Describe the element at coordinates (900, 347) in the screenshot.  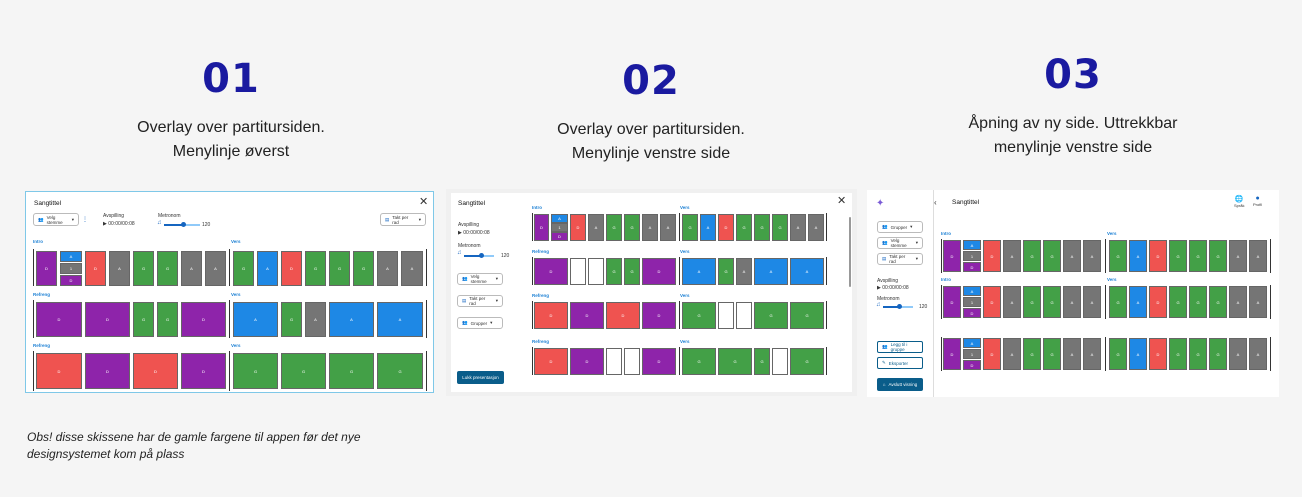
I see `add-to-group-button: 👥 Legg til i gruppe` at that location.